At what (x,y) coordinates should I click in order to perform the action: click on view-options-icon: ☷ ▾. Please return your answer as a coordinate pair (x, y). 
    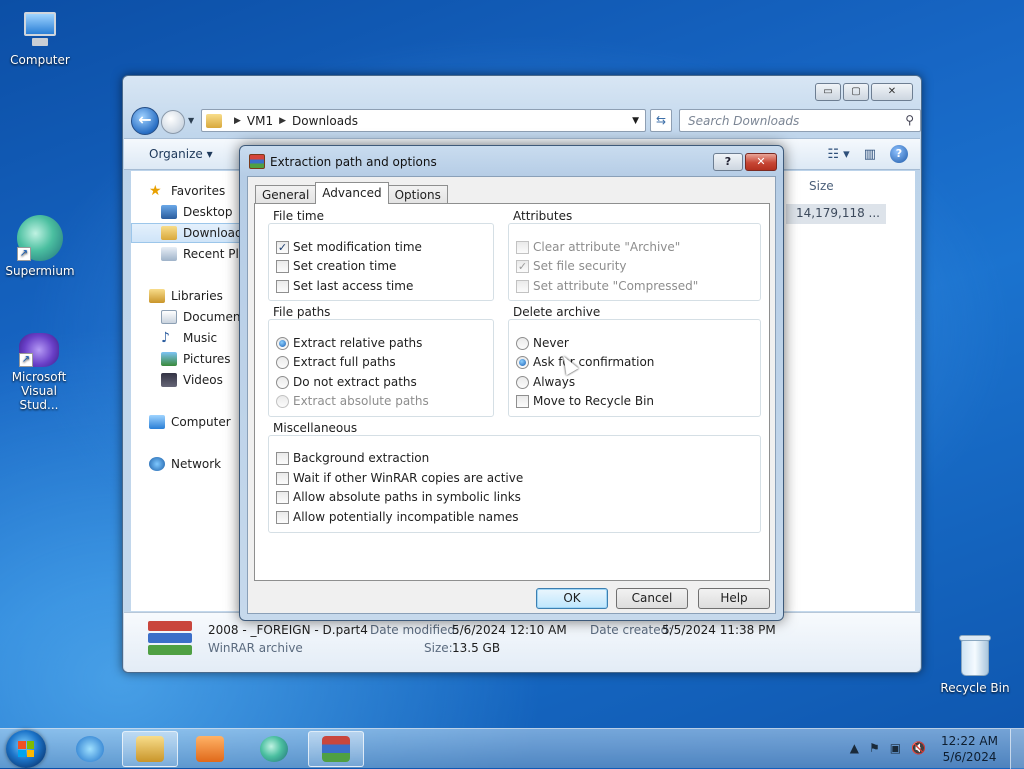
    Looking at the image, I should click on (838, 154).